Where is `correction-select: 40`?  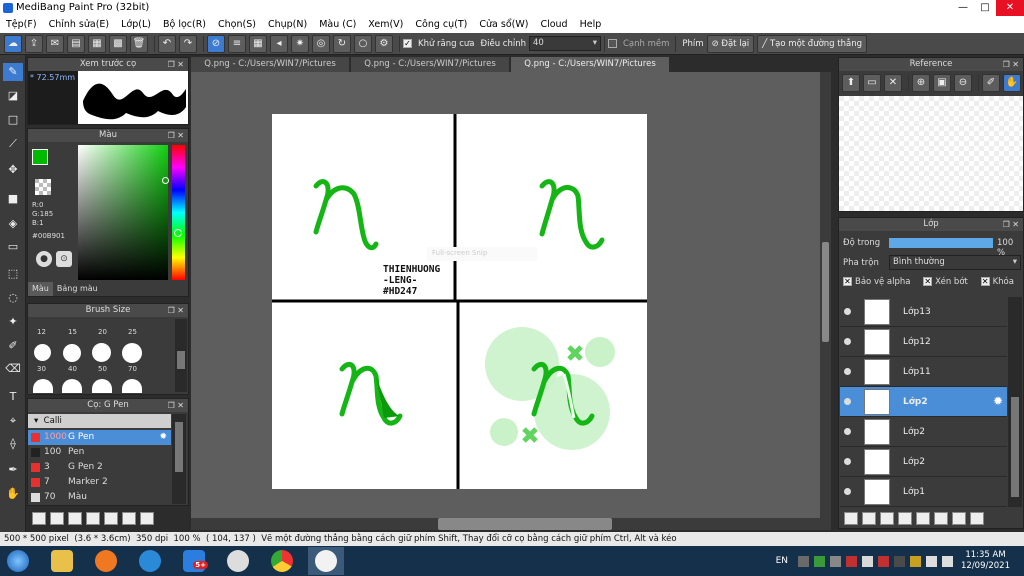 correction-select: 40 is located at coordinates (564, 43).